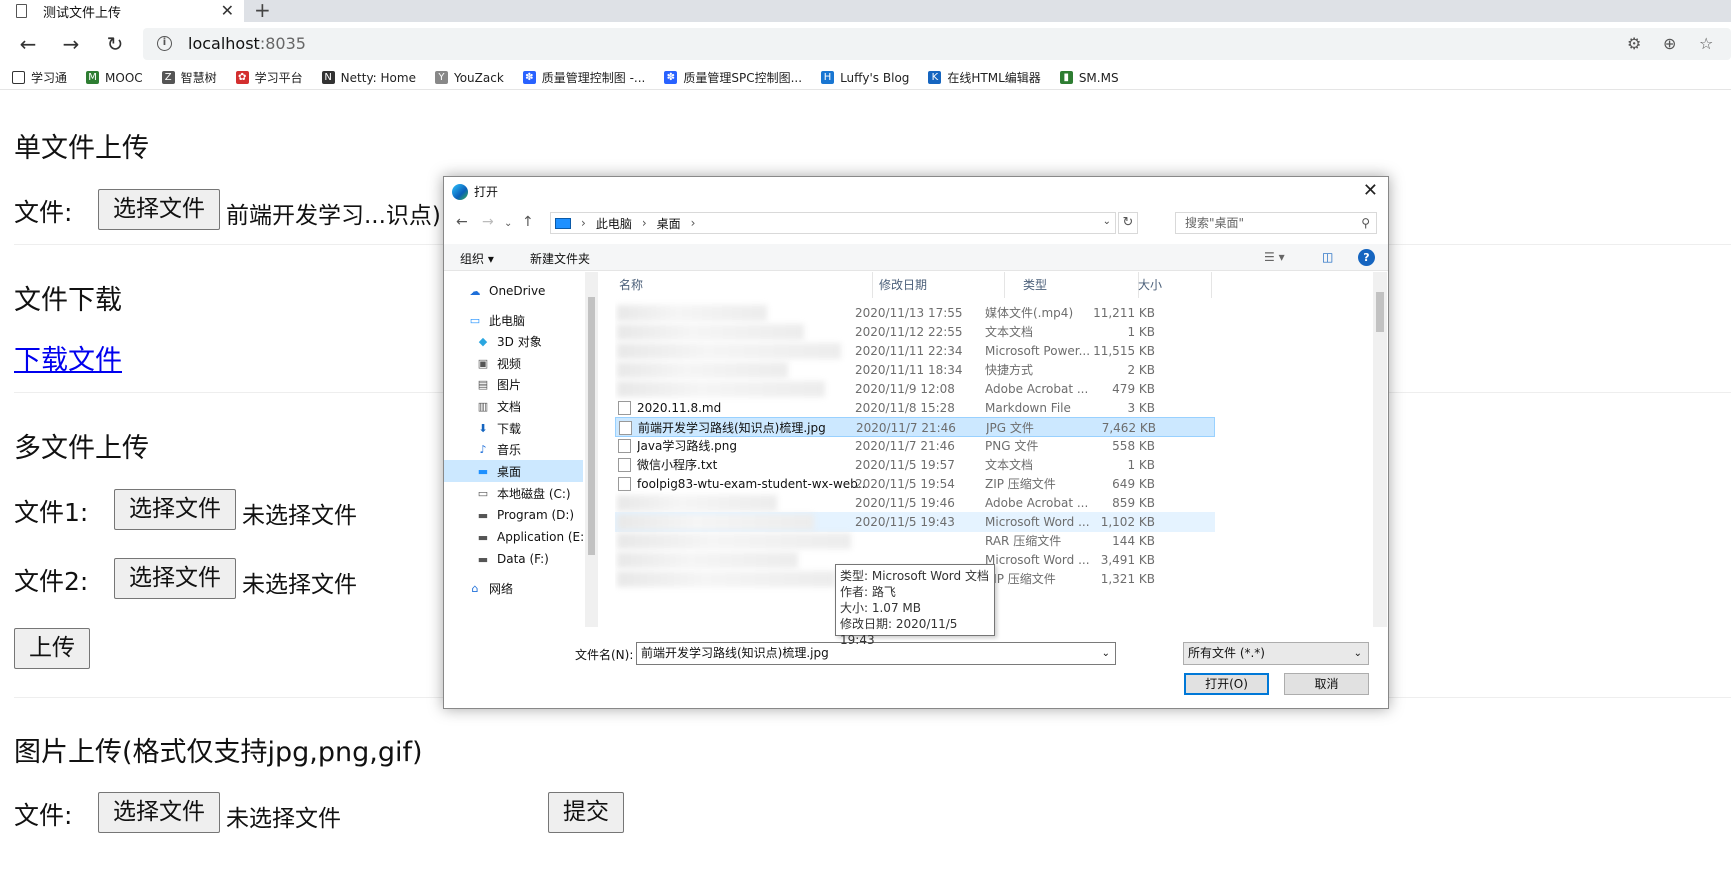  Describe the element at coordinates (262, 11) in the screenshot. I see `new-tab-icon: +` at that location.